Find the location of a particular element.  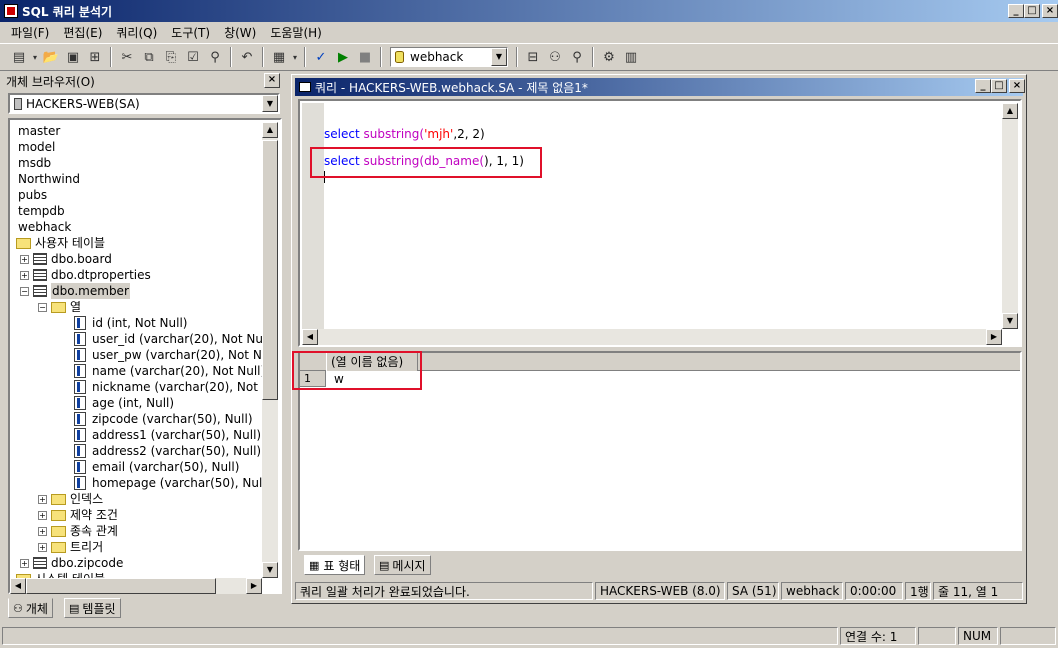

object-search-icon: ⚲ is located at coordinates (577, 57).